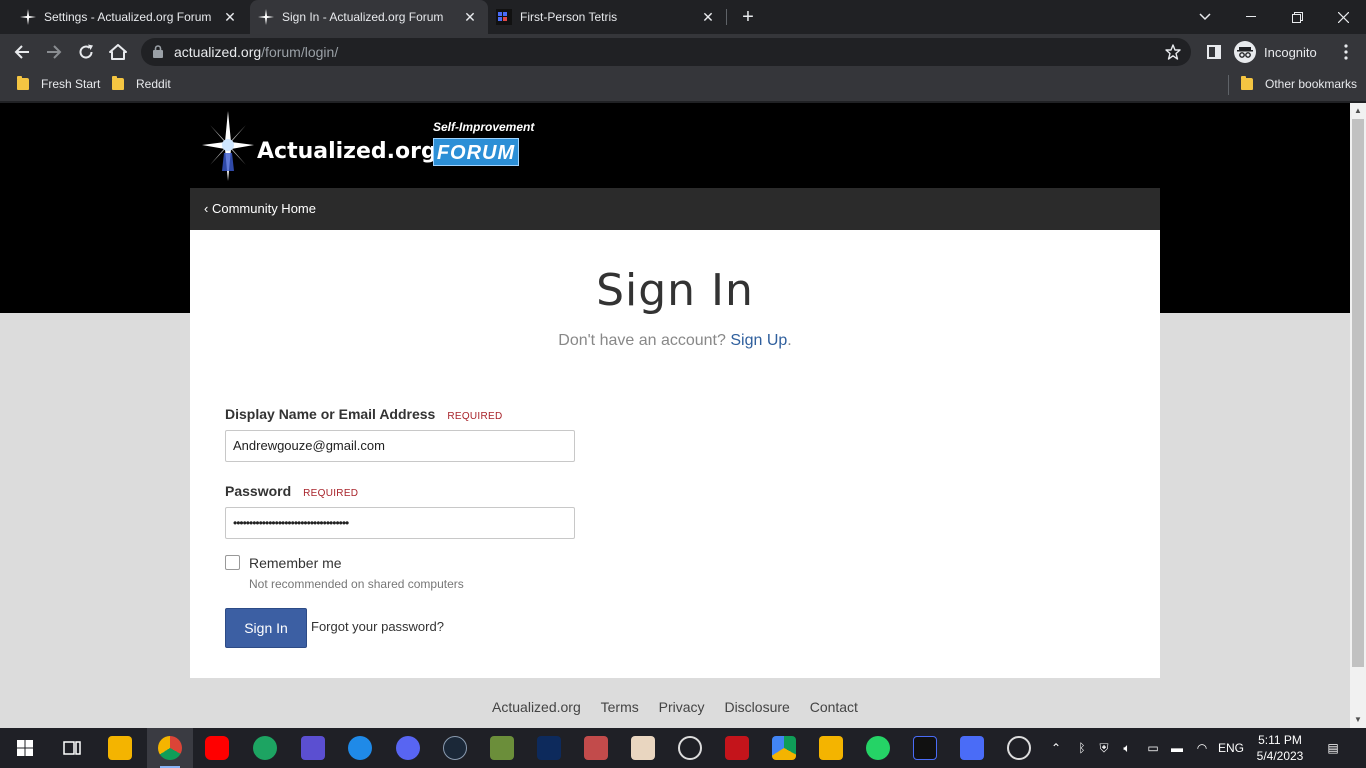 This screenshot has height=768, width=1366. What do you see at coordinates (601, 17) in the screenshot?
I see `tab-tetris: First-Person Tetris ✕` at bounding box center [601, 17].